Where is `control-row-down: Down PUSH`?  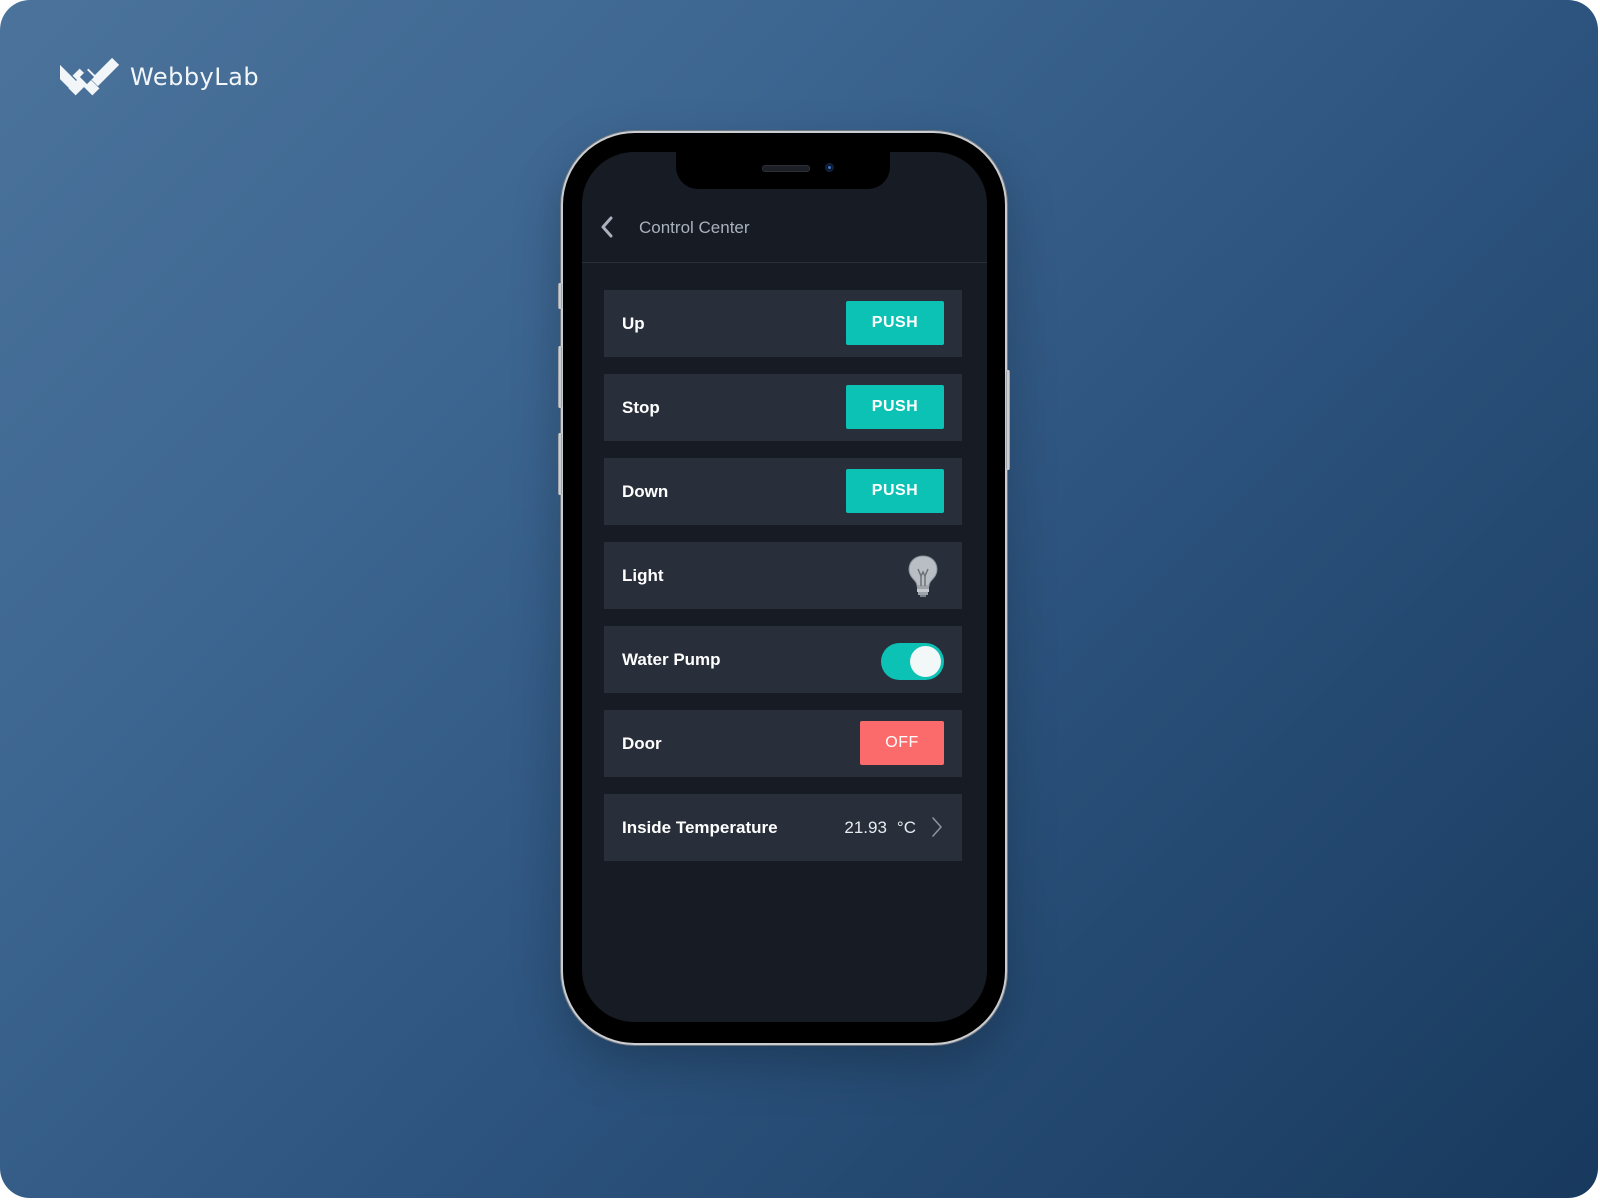 control-row-down: Down PUSH is located at coordinates (783, 491).